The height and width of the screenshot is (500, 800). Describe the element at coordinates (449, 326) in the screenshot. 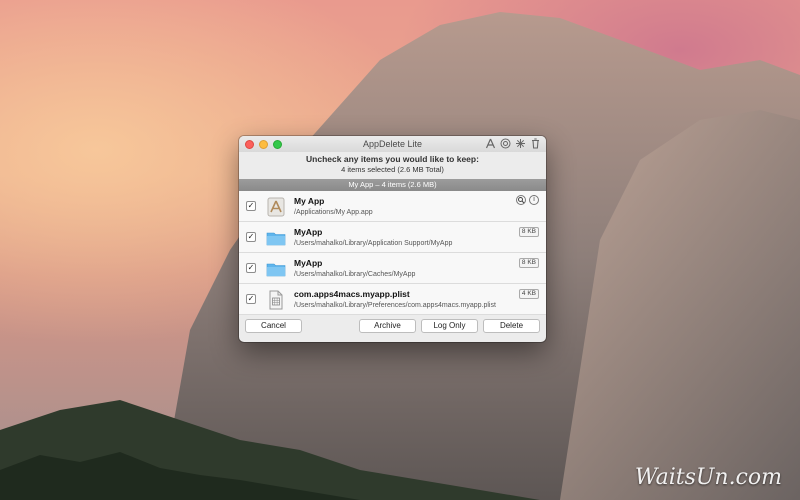

I see `log-only-button: Log Only` at that location.